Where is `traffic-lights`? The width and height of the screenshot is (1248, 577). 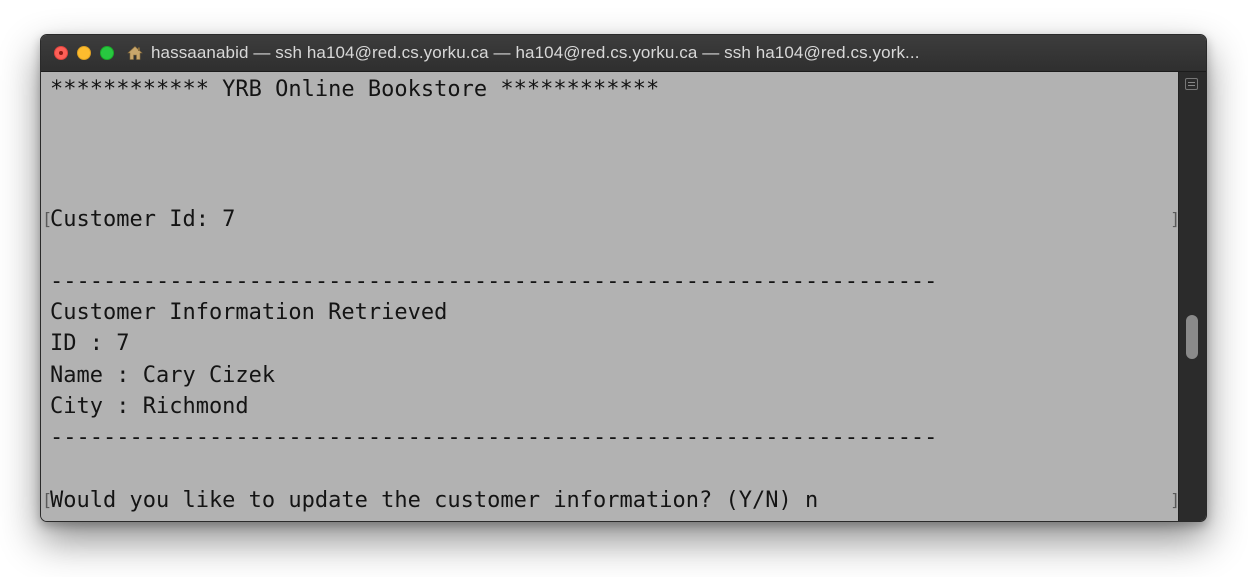
traffic-lights is located at coordinates (88, 53).